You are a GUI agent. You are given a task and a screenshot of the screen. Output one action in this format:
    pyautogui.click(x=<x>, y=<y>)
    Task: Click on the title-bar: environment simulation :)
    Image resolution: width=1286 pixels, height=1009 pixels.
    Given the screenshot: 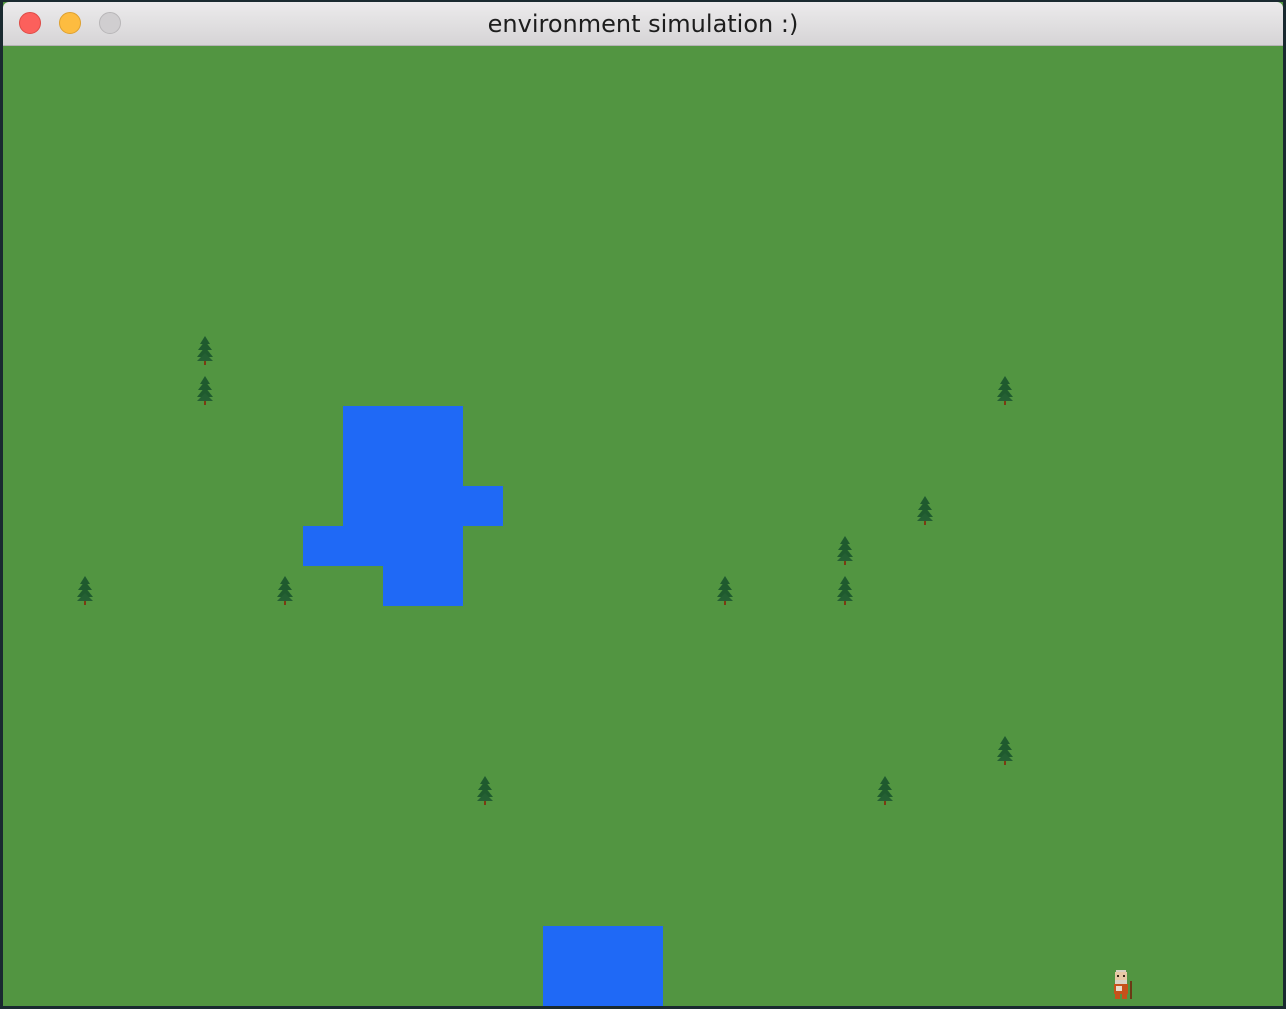 What is the action you would take?
    pyautogui.click(x=643, y=24)
    